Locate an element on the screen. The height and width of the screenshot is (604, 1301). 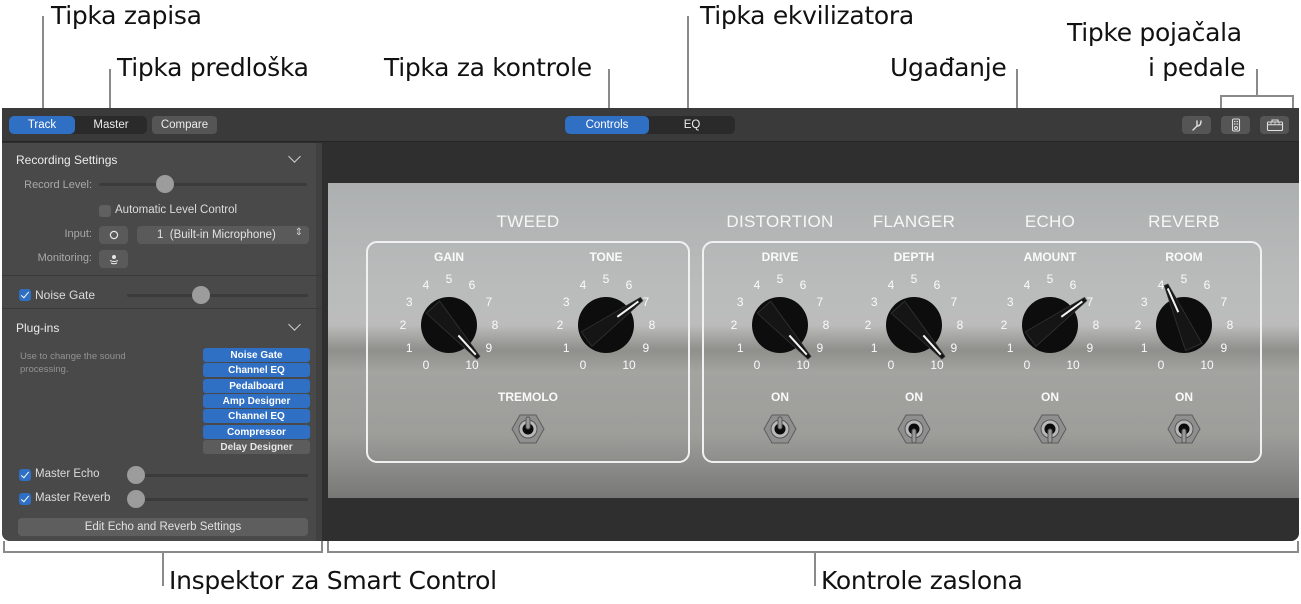
noise-gate-thumb is located at coordinates (201, 295).